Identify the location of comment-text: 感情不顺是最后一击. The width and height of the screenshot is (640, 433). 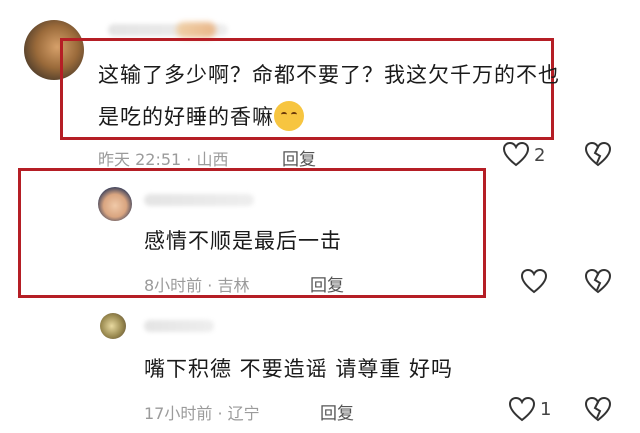
(243, 241).